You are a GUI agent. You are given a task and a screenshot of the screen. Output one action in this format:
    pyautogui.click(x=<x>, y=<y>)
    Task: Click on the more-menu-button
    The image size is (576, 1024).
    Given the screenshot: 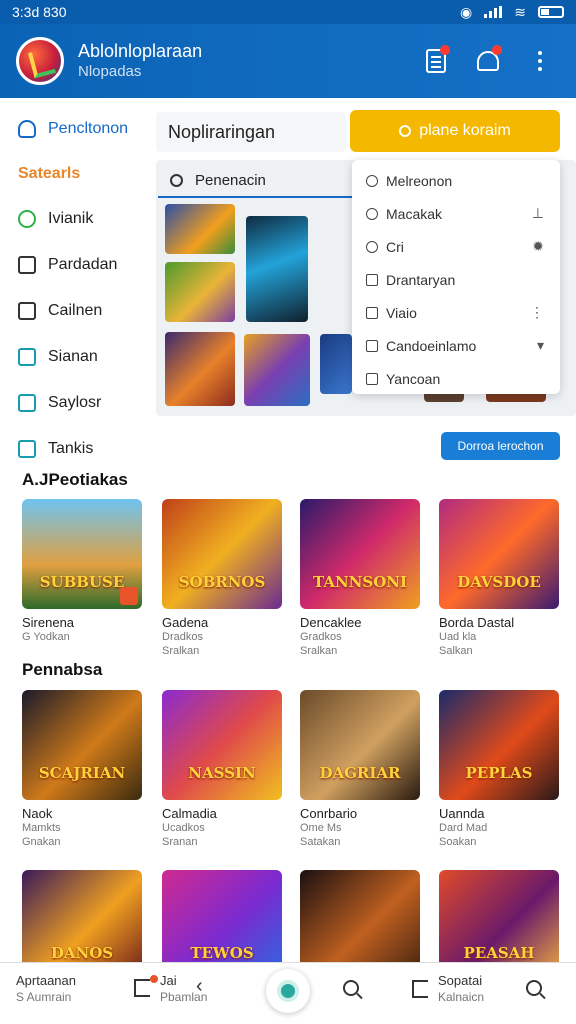 What is the action you would take?
    pyautogui.click(x=540, y=61)
    